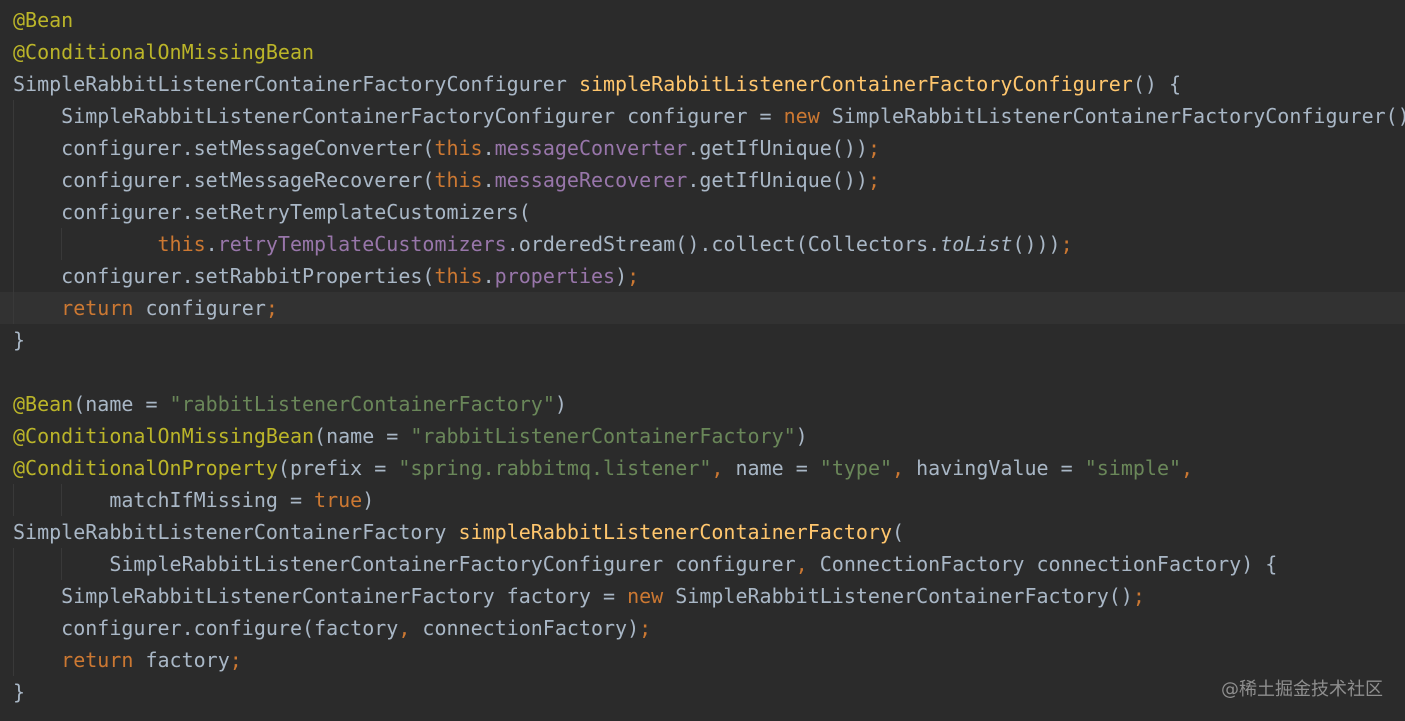 Image resolution: width=1405 pixels, height=721 pixels. What do you see at coordinates (994, 468) in the screenshot?
I see `code-token: havingValue =` at bounding box center [994, 468].